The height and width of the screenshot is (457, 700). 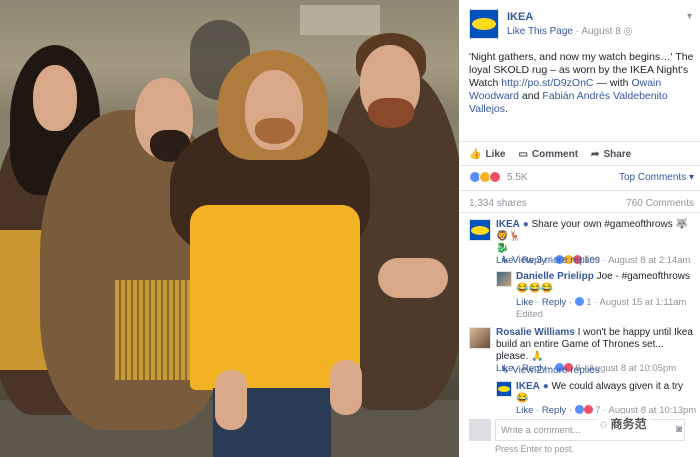 I want to click on comment-meta: Like · Reply · 1 · August 15 at 1:11am, so click(x=601, y=302).